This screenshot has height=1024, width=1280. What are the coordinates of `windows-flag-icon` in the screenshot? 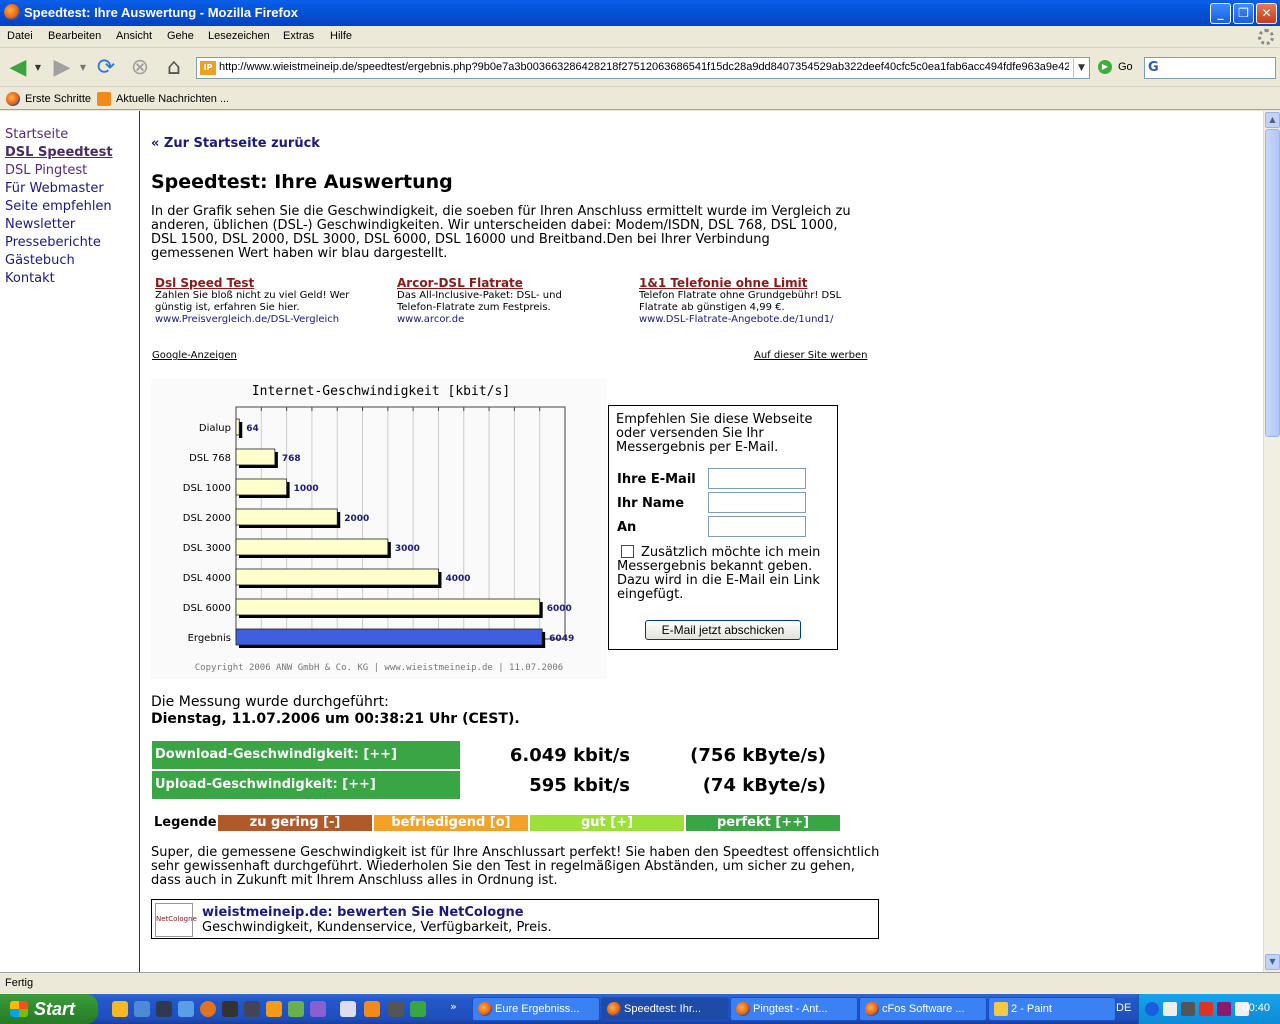 It's located at (19, 1009).